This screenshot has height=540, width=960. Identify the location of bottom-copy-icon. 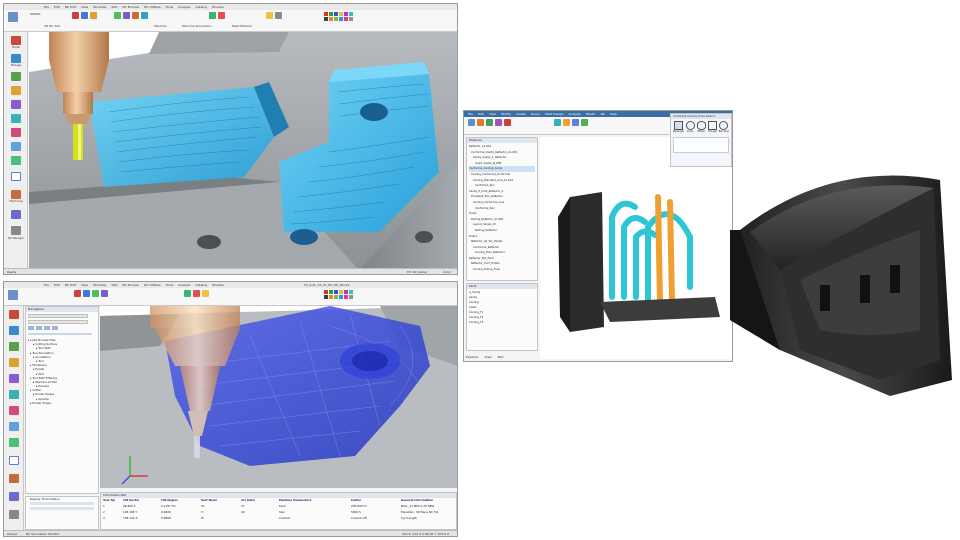
(86, 293).